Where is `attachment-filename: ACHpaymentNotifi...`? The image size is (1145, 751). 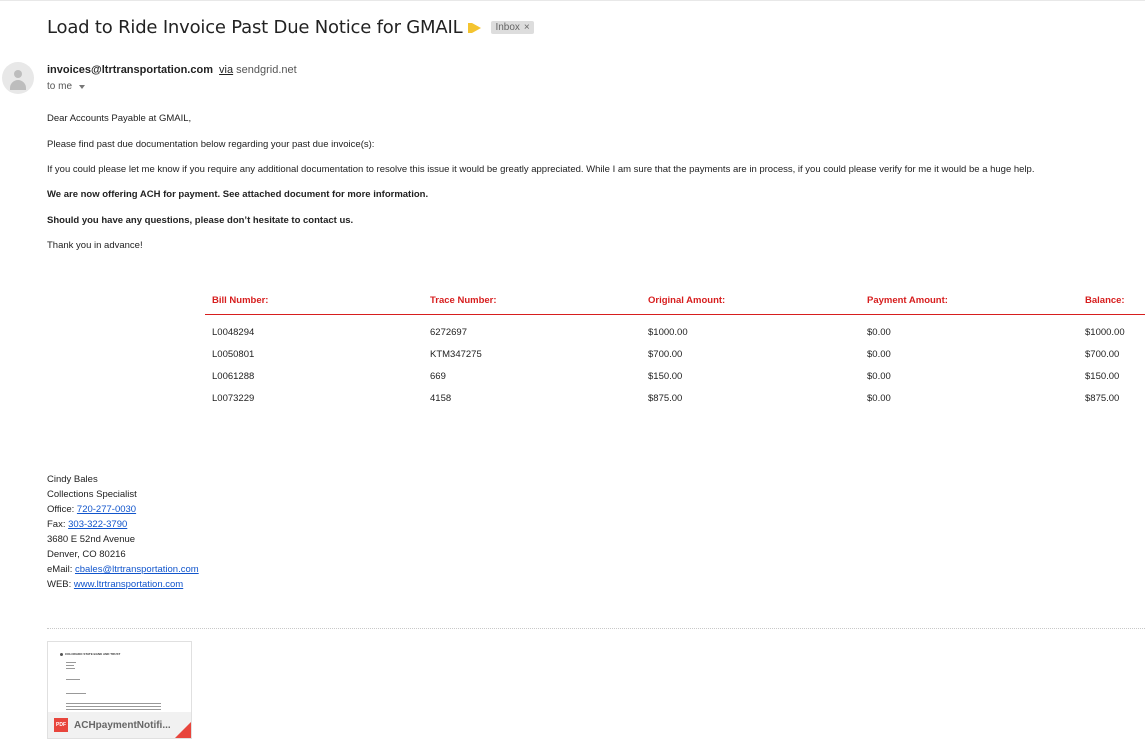
attachment-filename: ACHpaymentNotifi... is located at coordinates (122, 725).